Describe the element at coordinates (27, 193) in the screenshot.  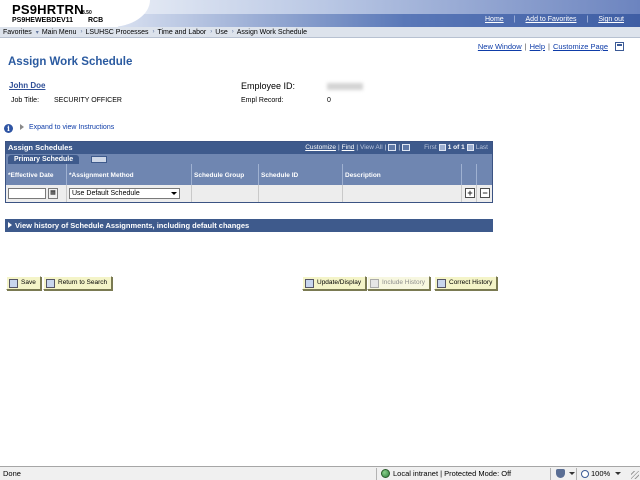
I see `effective-date-input` at that location.